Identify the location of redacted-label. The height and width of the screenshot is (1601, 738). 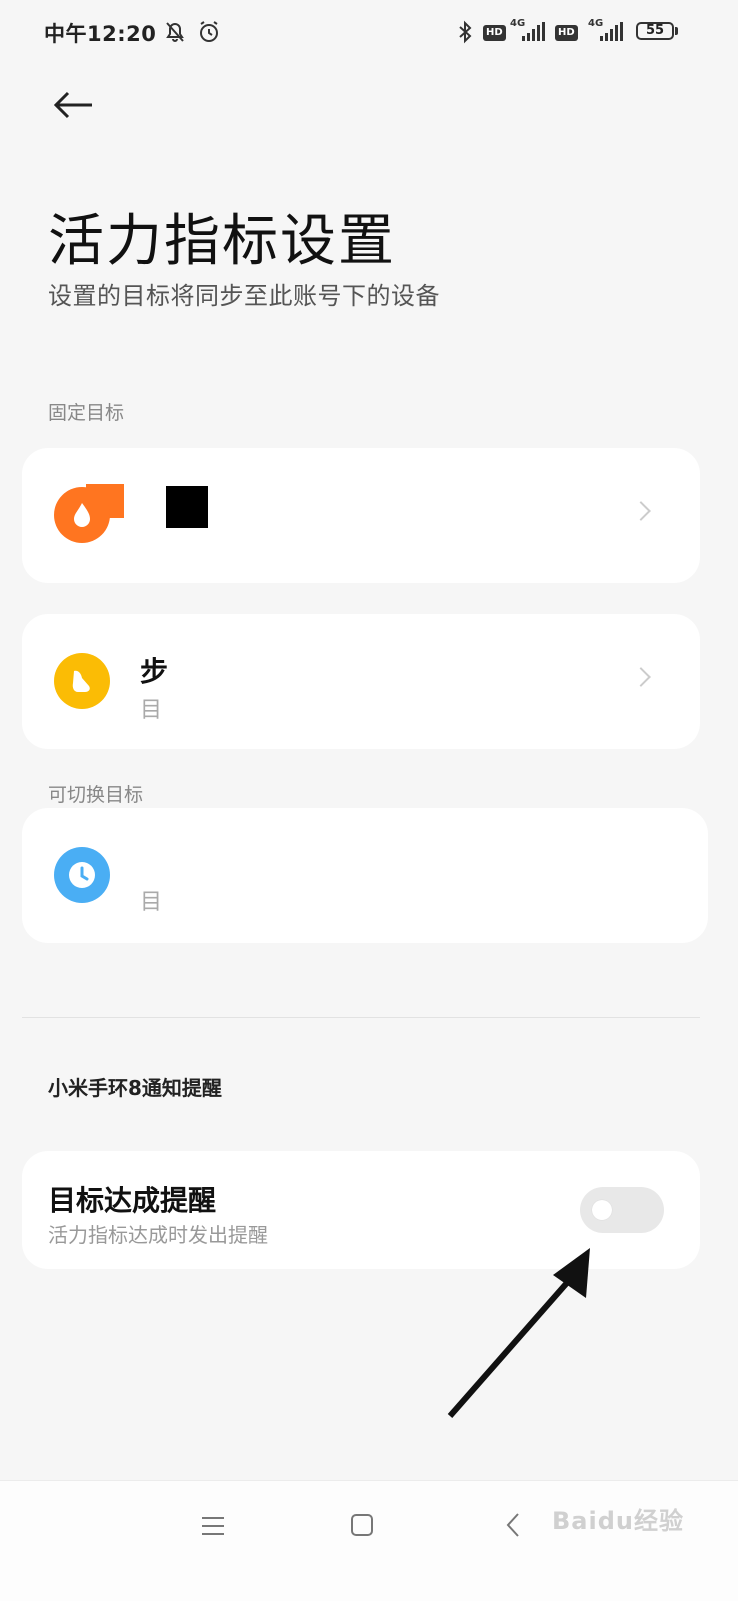
(187, 507).